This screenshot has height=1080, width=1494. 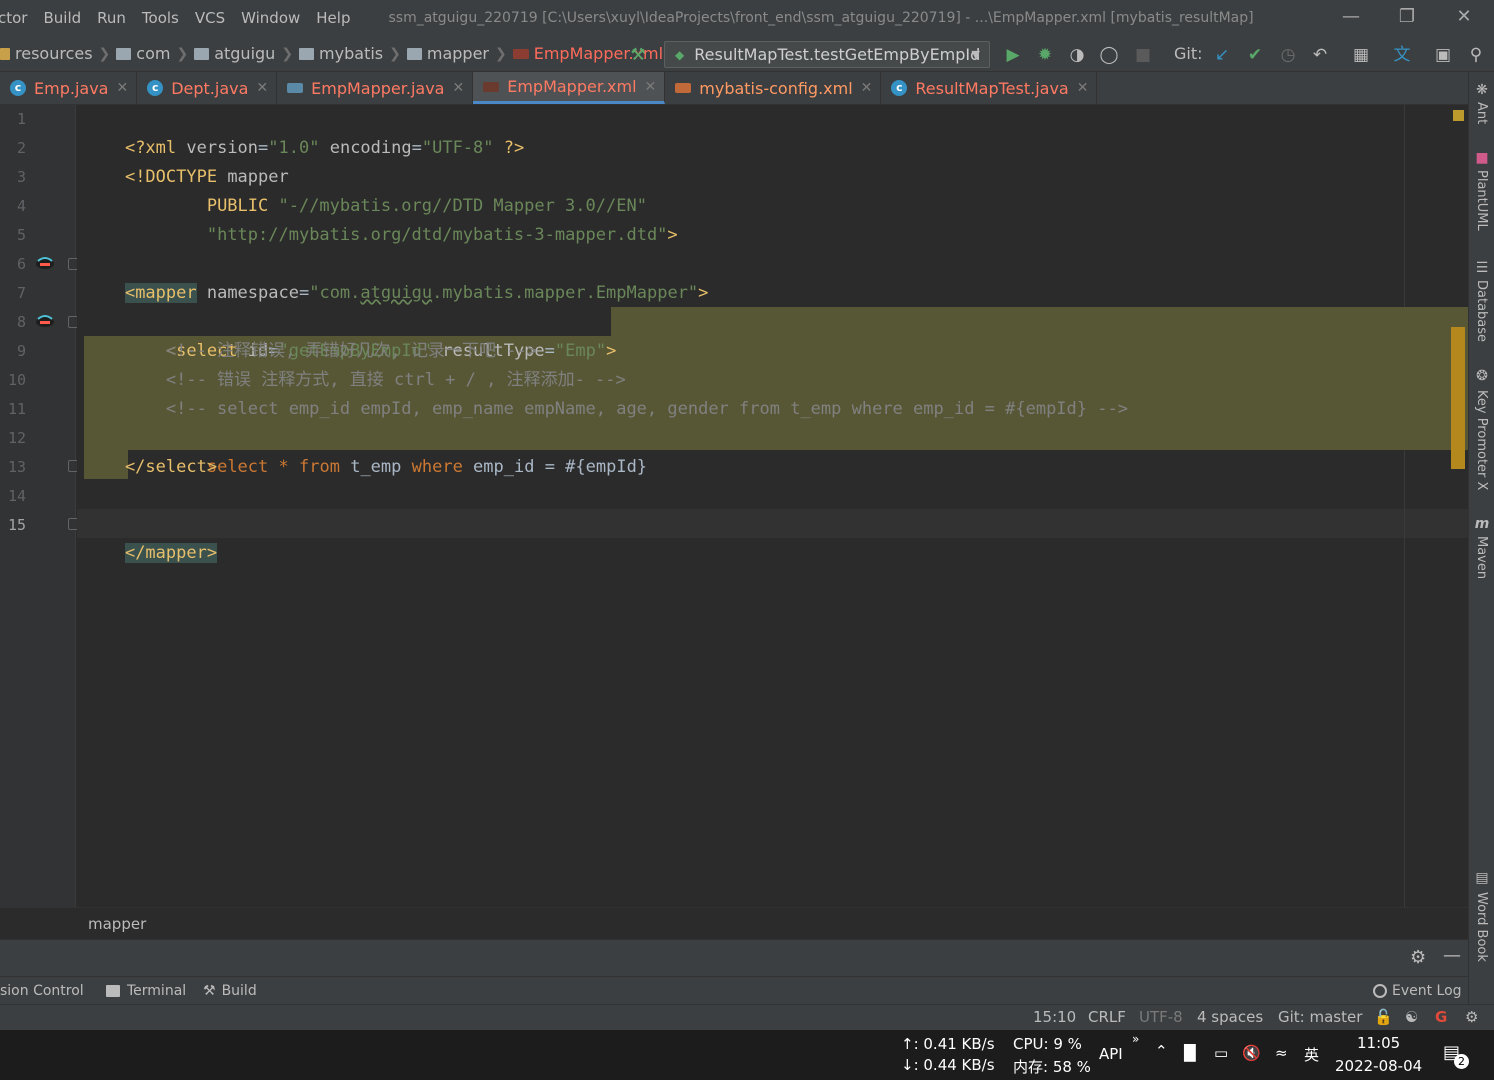 What do you see at coordinates (310, 351) in the screenshot?
I see `code-line-9: <!-- 注释错误, 弄错好几次, 记录一下吧 -->` at bounding box center [310, 351].